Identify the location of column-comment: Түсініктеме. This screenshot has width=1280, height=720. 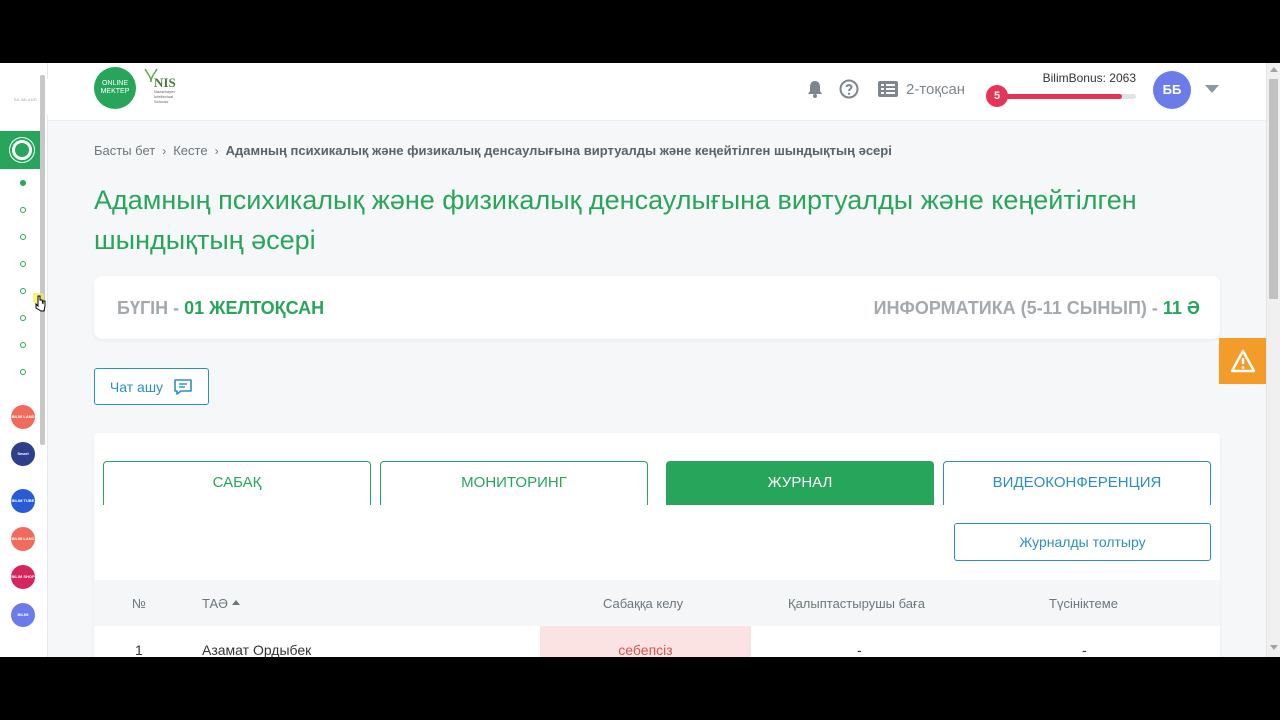
(1083, 603).